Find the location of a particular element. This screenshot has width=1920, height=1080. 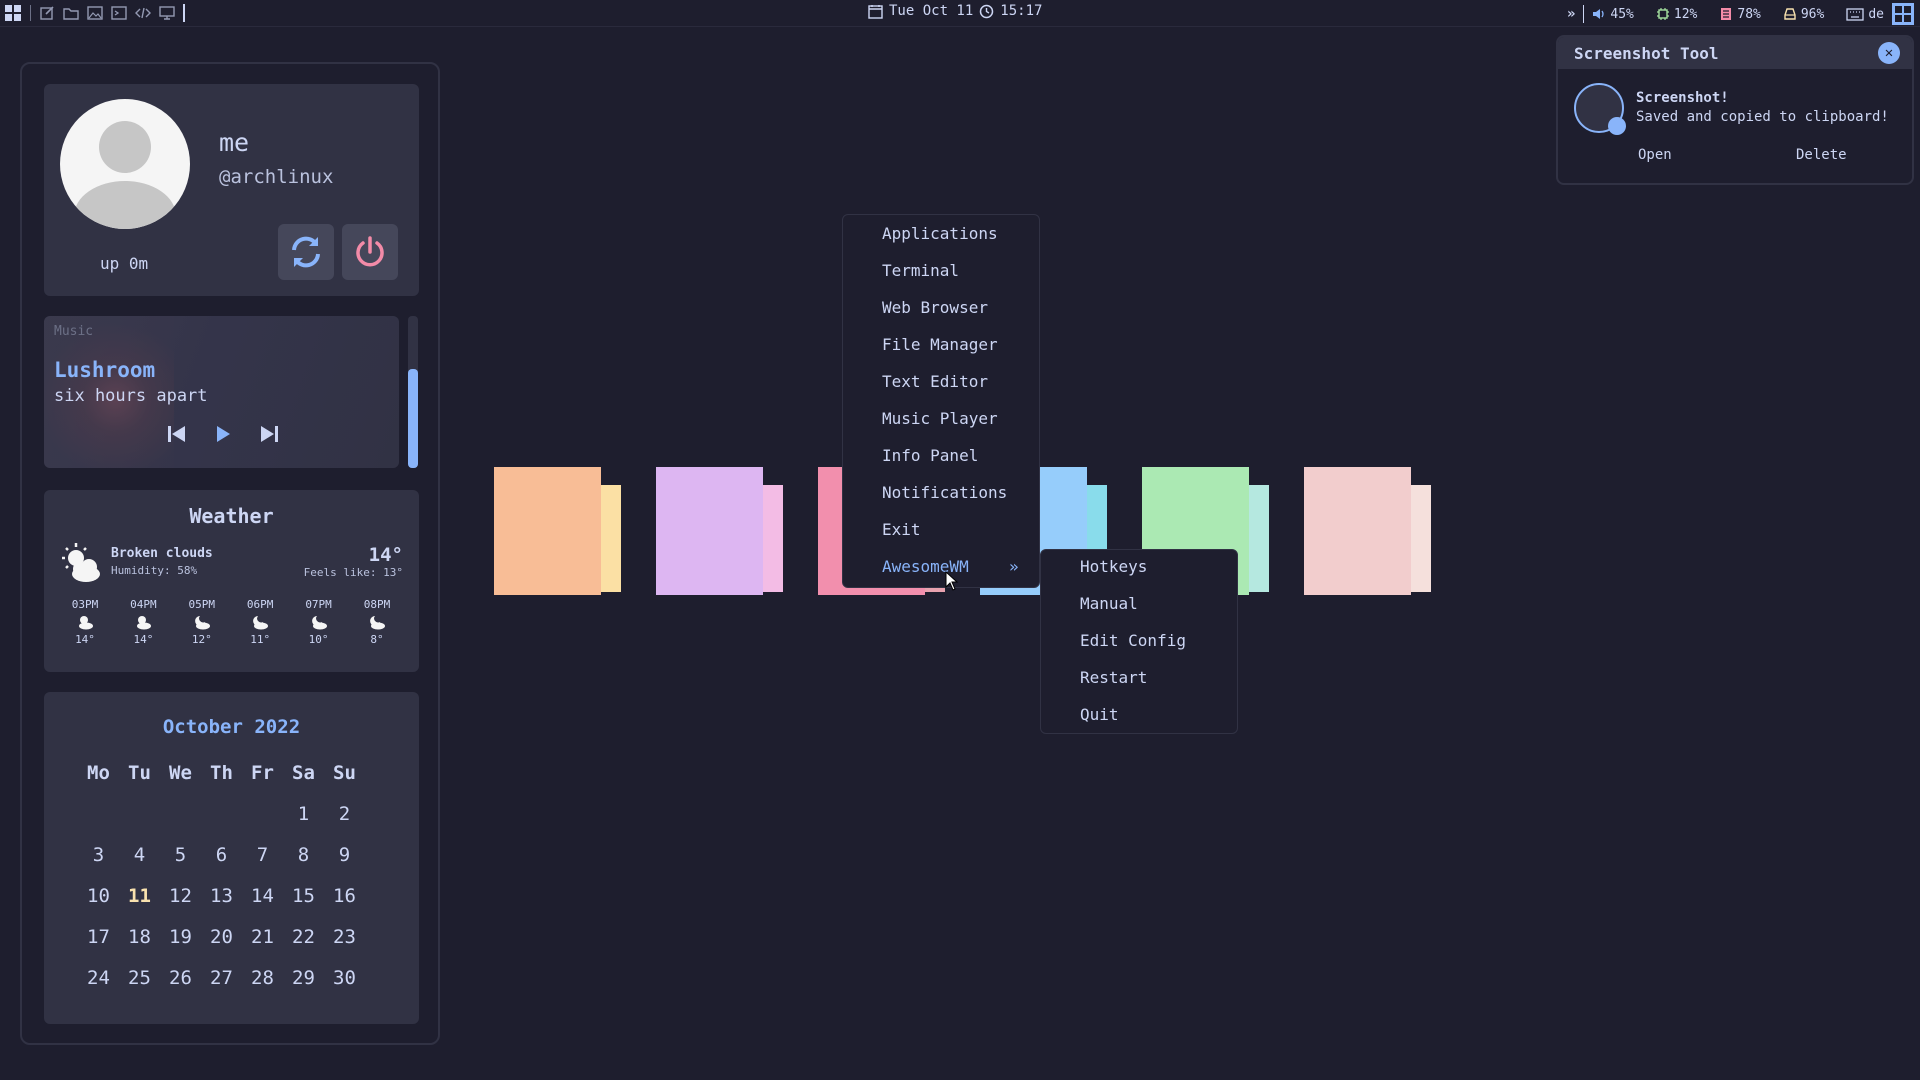

calendar-day: 2 is located at coordinates (344, 813).